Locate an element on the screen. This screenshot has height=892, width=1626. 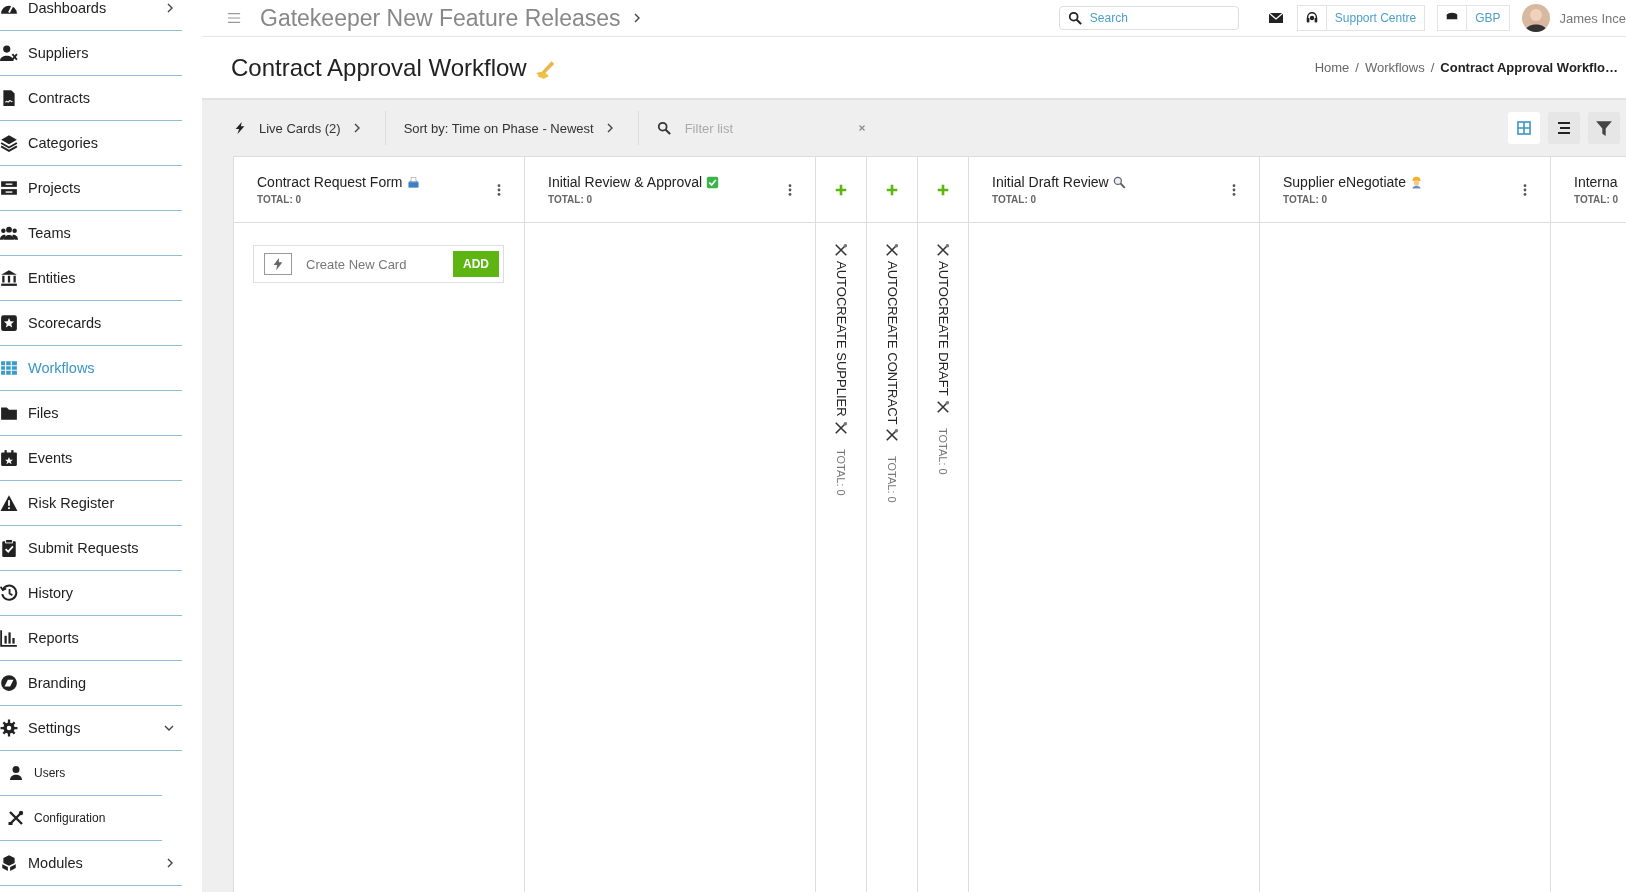
mail-icon is located at coordinates (1275, 18).